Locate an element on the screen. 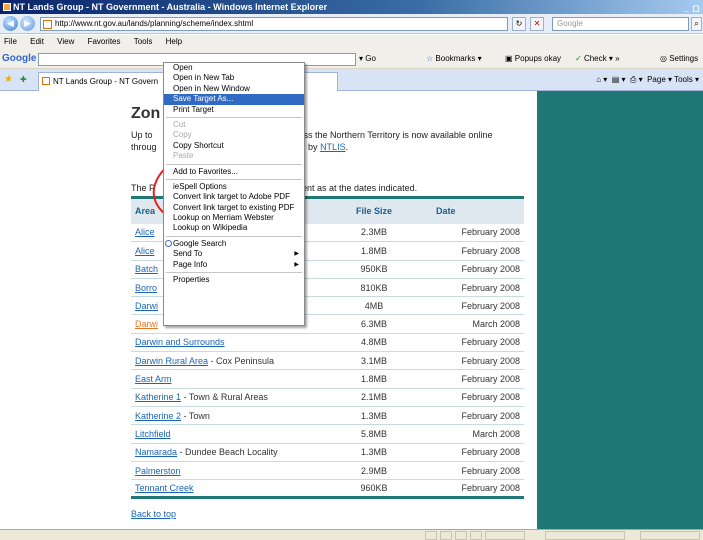 Image resolution: width=703 pixels, height=540 pixels. area-link: Palmerston is located at coordinates (158, 471).